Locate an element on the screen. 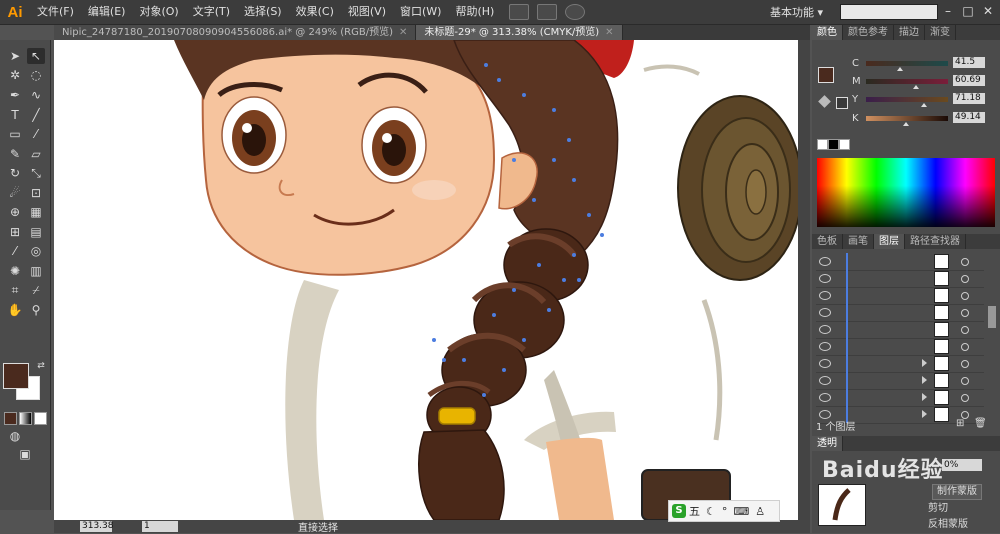  fill-swatch is located at coordinates (16, 376).